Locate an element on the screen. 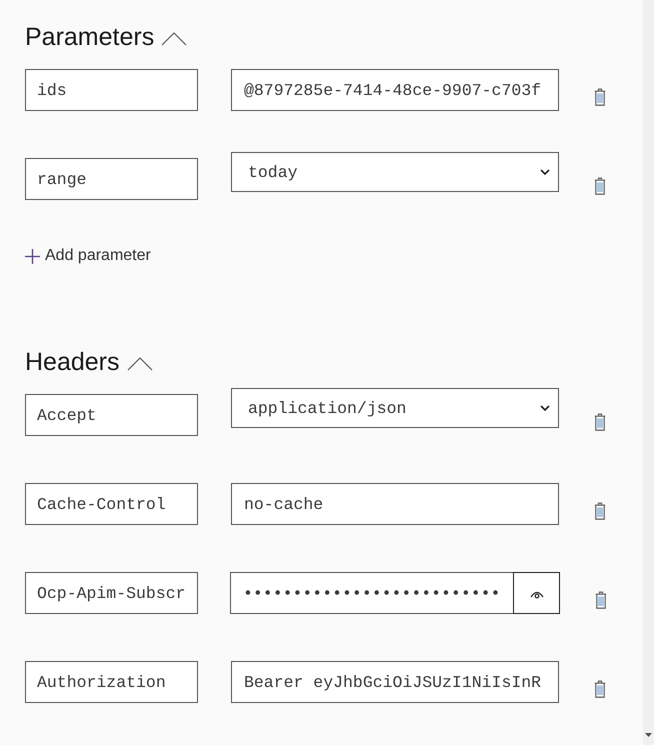 This screenshot has width=654, height=745. name-field: Accept is located at coordinates (111, 415).